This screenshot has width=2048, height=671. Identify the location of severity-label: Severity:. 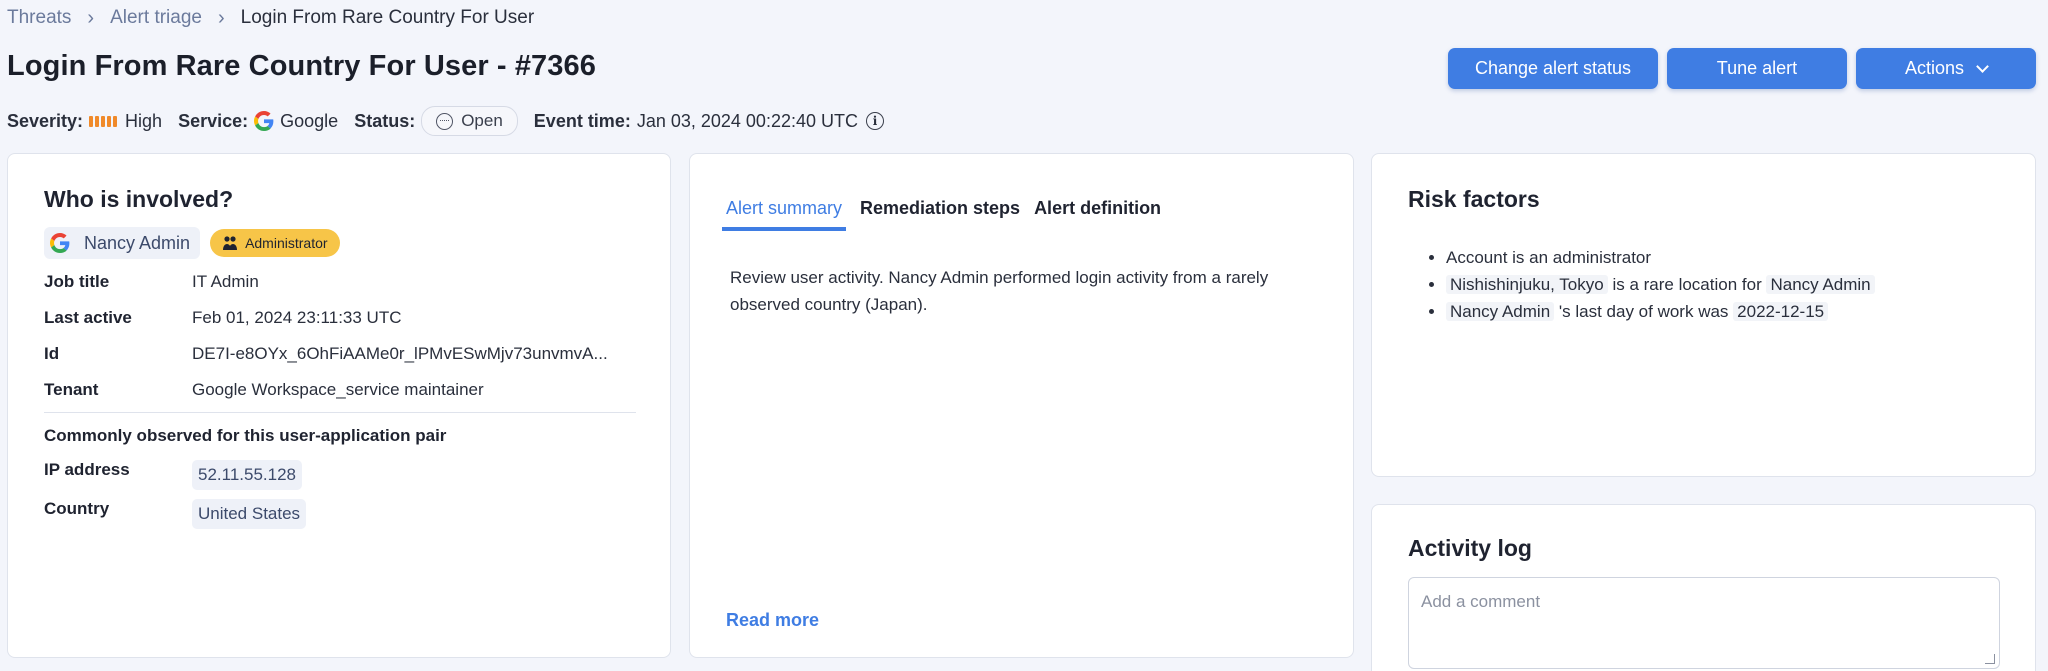
(45, 120).